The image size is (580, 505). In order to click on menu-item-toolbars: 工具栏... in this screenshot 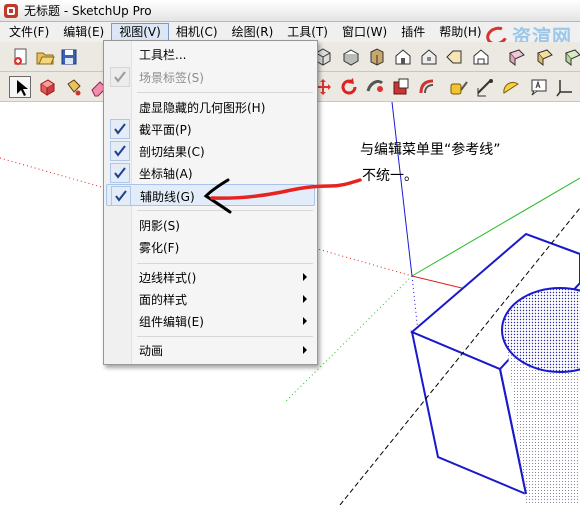, I will do `click(210, 54)`.